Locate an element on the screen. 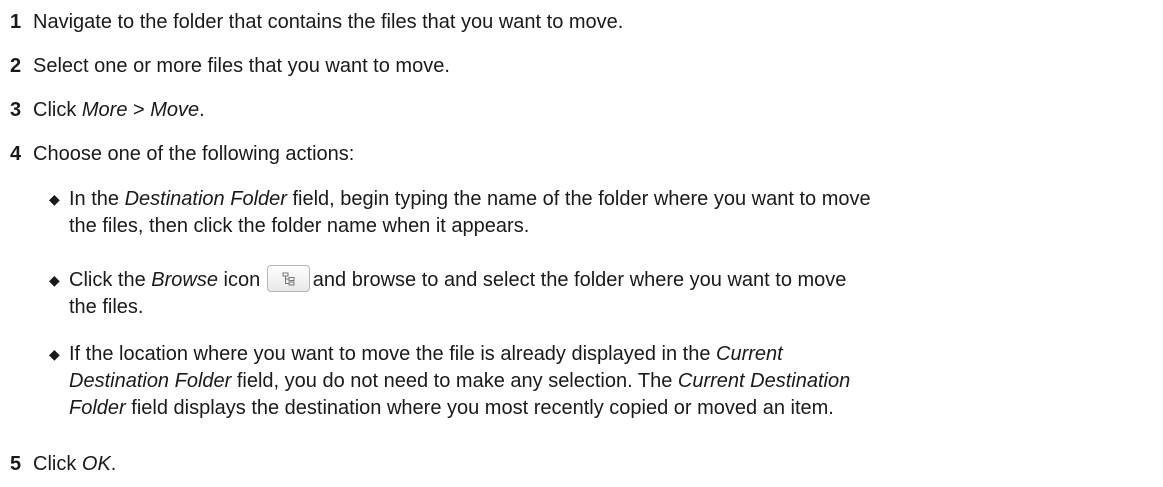 The height and width of the screenshot is (487, 1163). menu-more: More is located at coordinates (104, 110).